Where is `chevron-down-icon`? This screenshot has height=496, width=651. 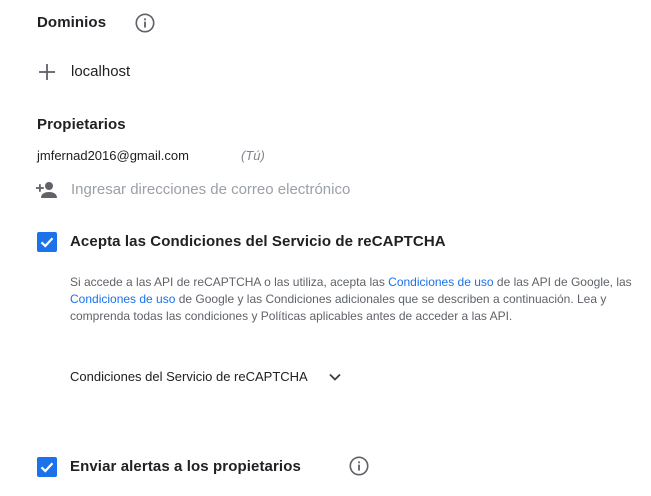
chevron-down-icon is located at coordinates (335, 377).